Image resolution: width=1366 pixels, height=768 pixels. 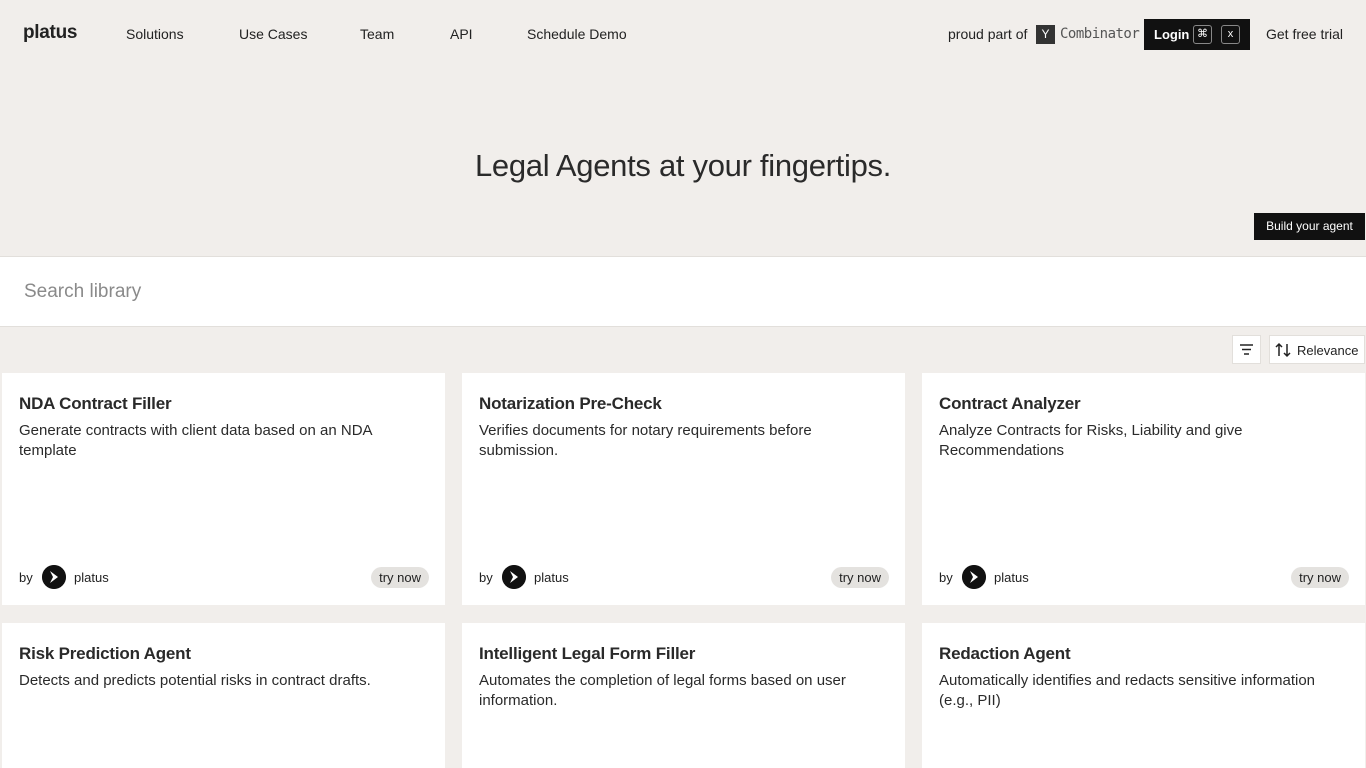 I want to click on sort-label: Relevance, so click(x=1328, y=350).